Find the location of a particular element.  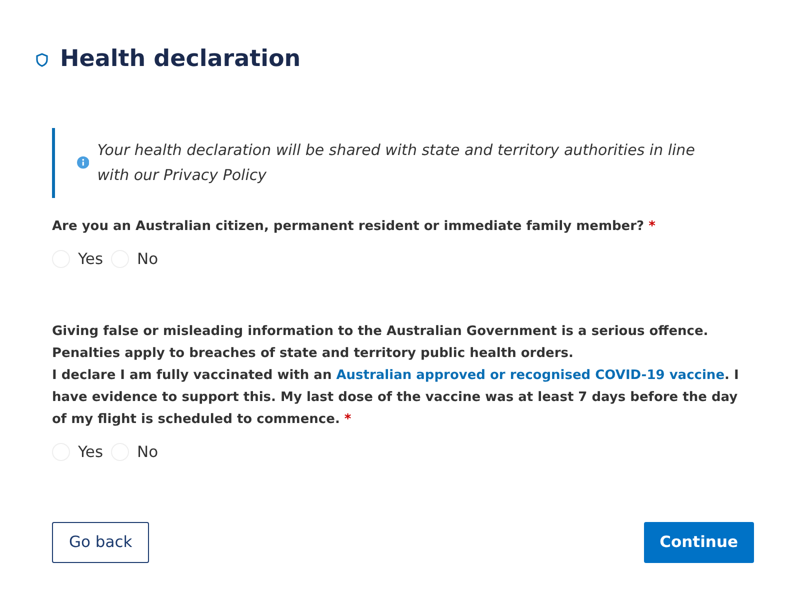

shield-icon is located at coordinates (42, 59).